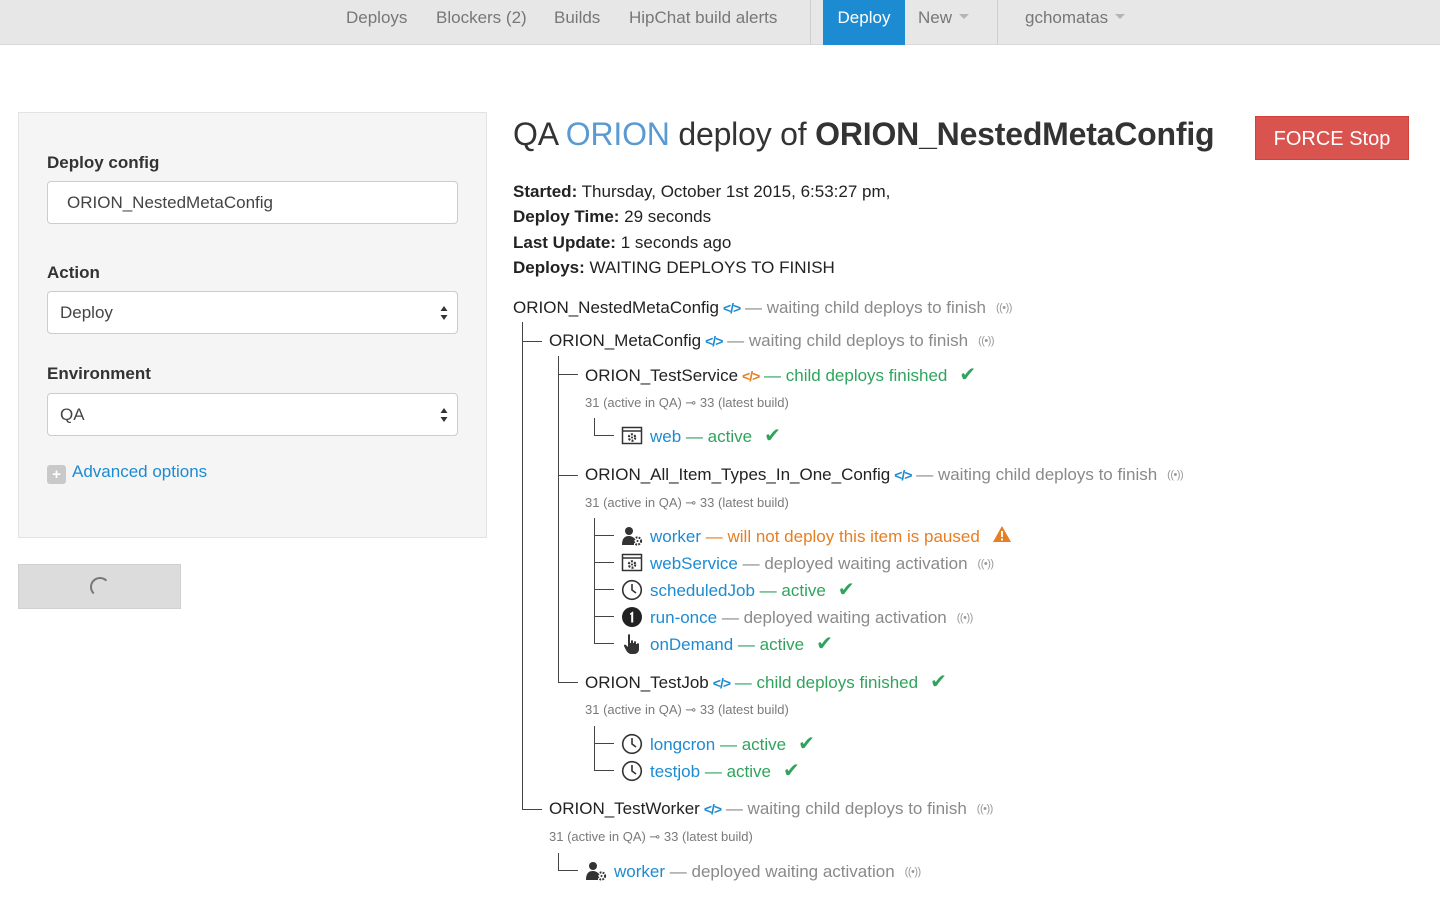 The height and width of the screenshot is (900, 1440). I want to click on nav-new-dropdown: New, so click(944, 22).